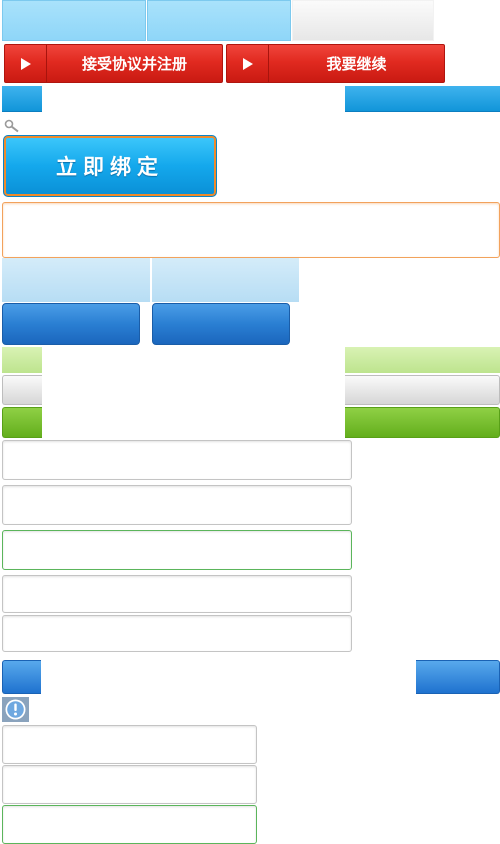 The height and width of the screenshot is (844, 500). Describe the element at coordinates (21, 677) in the screenshot. I see `blue-bar-button-left` at that location.